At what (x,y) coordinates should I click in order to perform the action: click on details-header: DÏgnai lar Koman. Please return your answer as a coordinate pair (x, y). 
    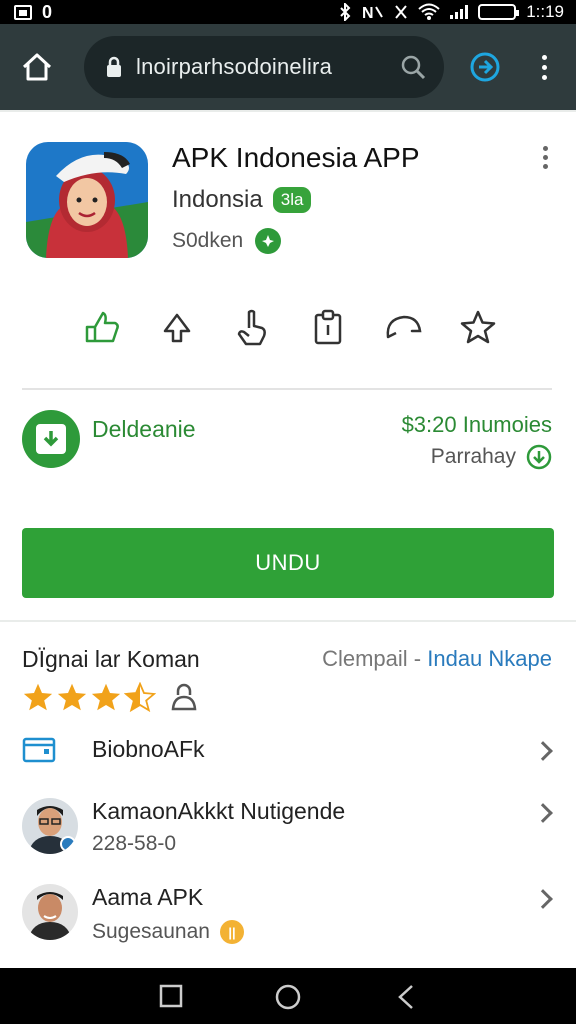
    Looking at the image, I should click on (111, 659).